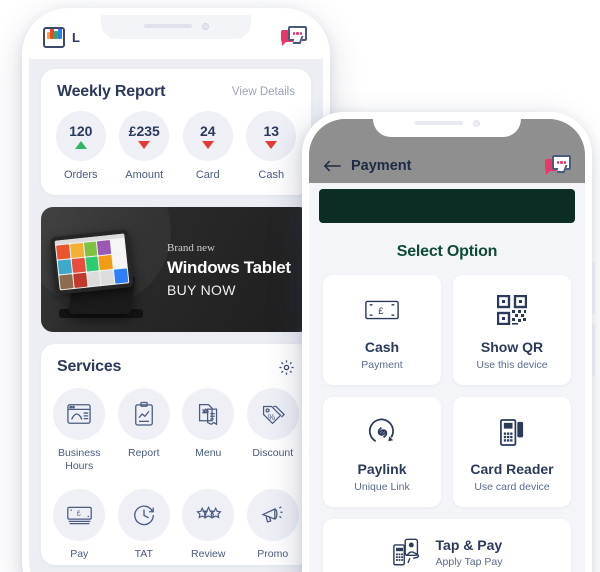  What do you see at coordinates (143, 554) in the screenshot?
I see `service-label: TAT` at bounding box center [143, 554].